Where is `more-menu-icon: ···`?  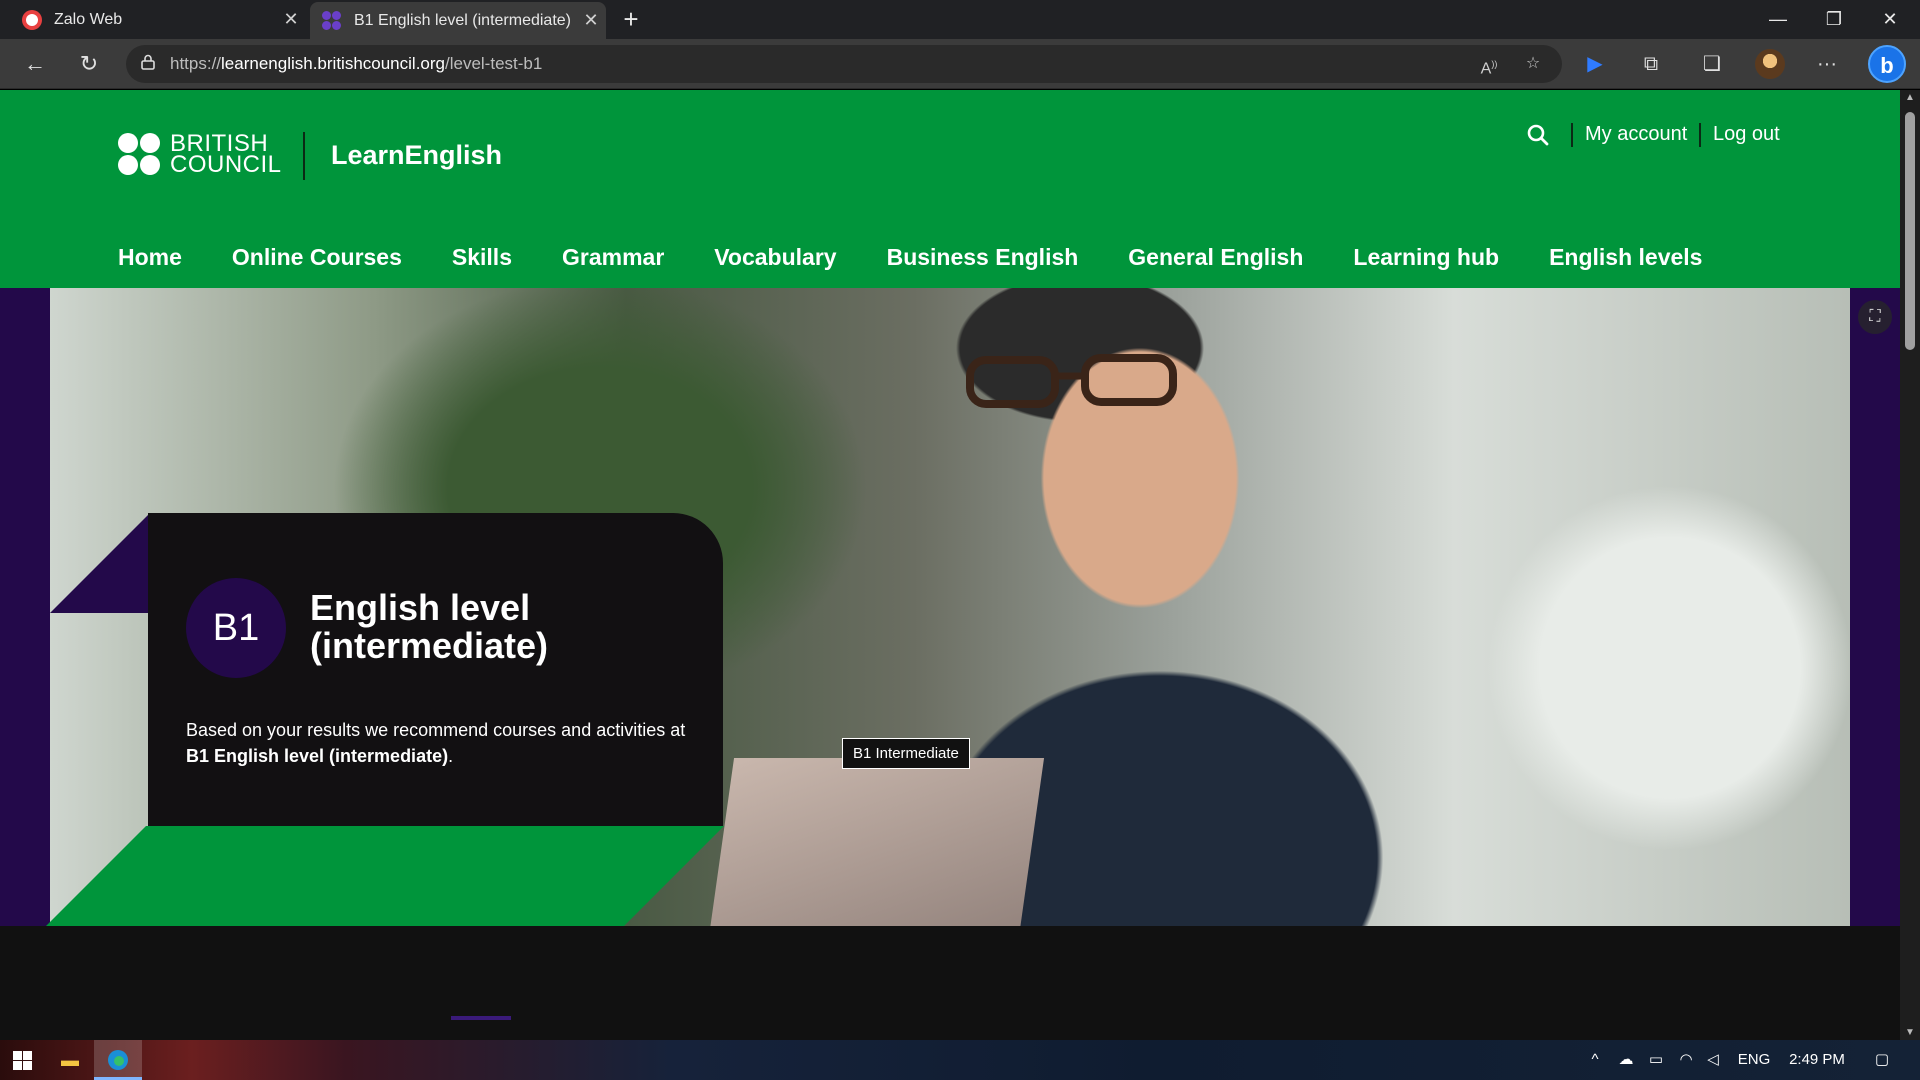 more-menu-icon: ··· is located at coordinates (1827, 64).